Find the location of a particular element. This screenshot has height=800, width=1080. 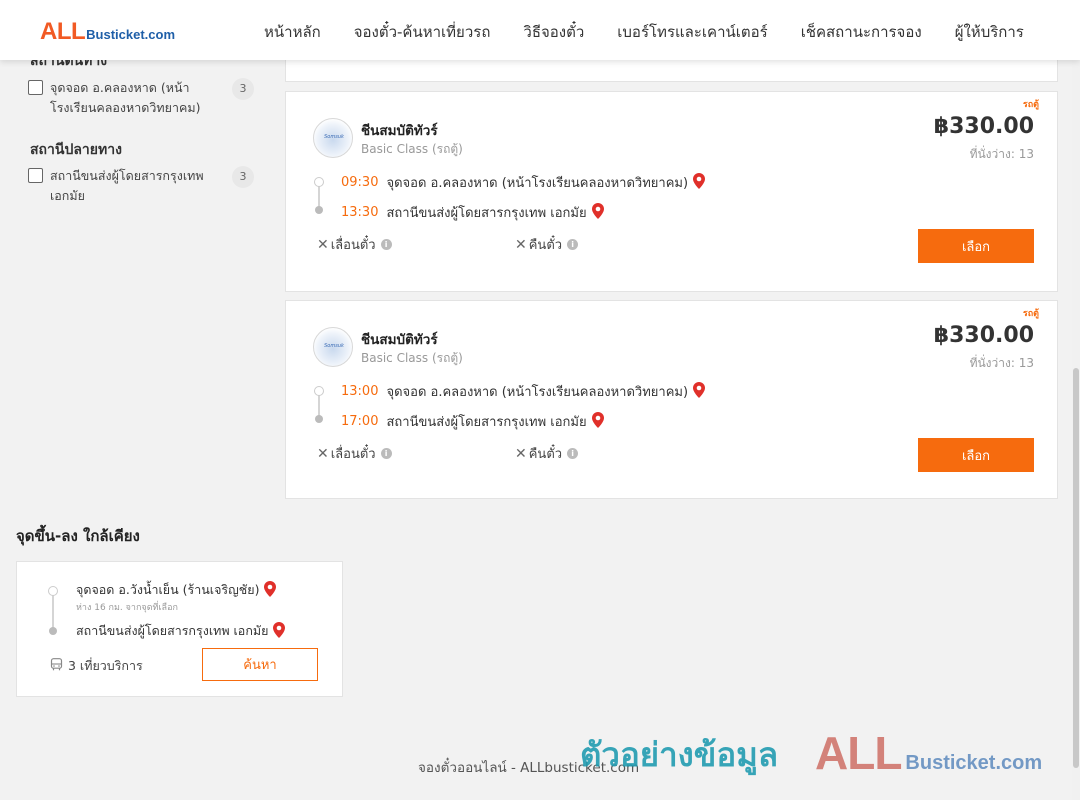

destination-filter-title: สถานีปลายทาง is located at coordinates (76, 150).